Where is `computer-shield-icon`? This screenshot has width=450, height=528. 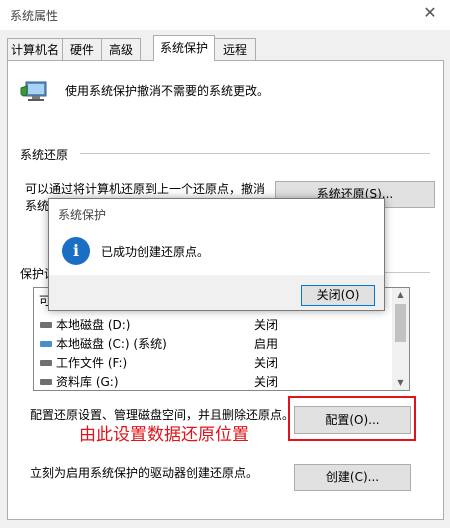
computer-shield-icon is located at coordinates (35, 93).